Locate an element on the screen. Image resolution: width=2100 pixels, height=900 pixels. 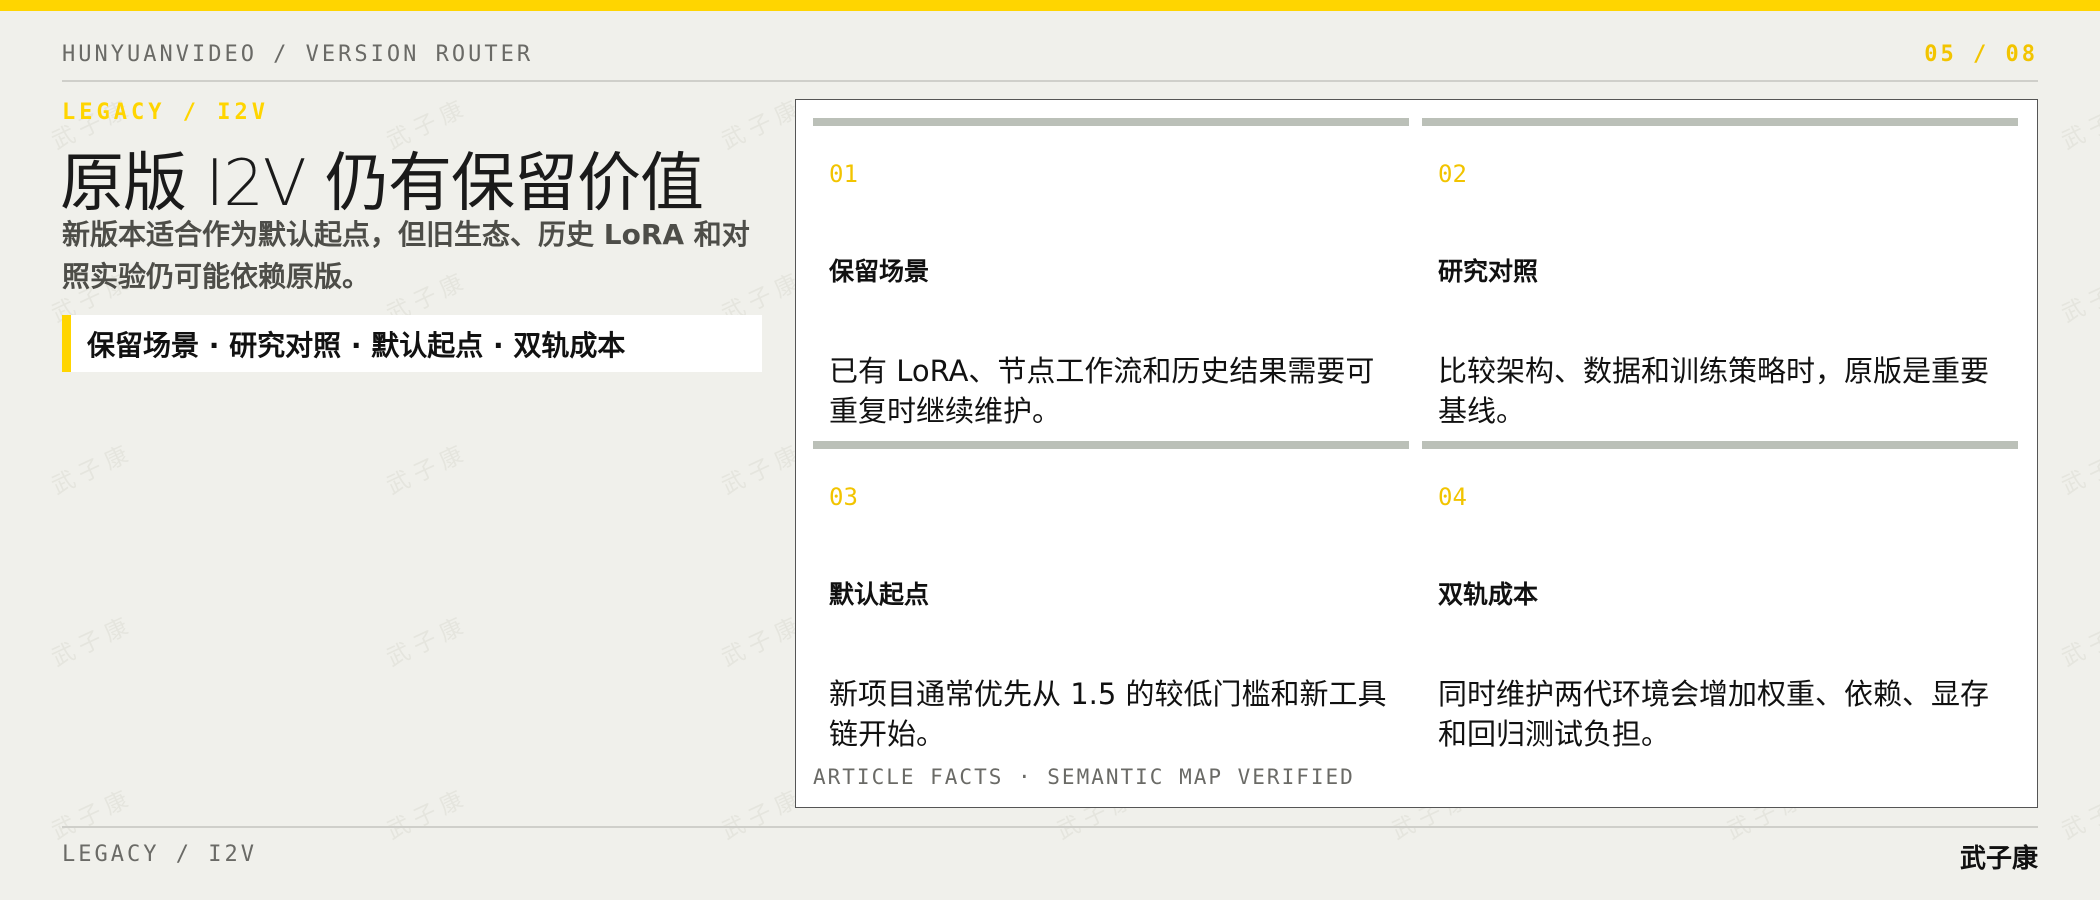
panel-footer-note: ARTICLE FACTS · SEMANTIC MAP VERIFIED is located at coordinates (1084, 777).